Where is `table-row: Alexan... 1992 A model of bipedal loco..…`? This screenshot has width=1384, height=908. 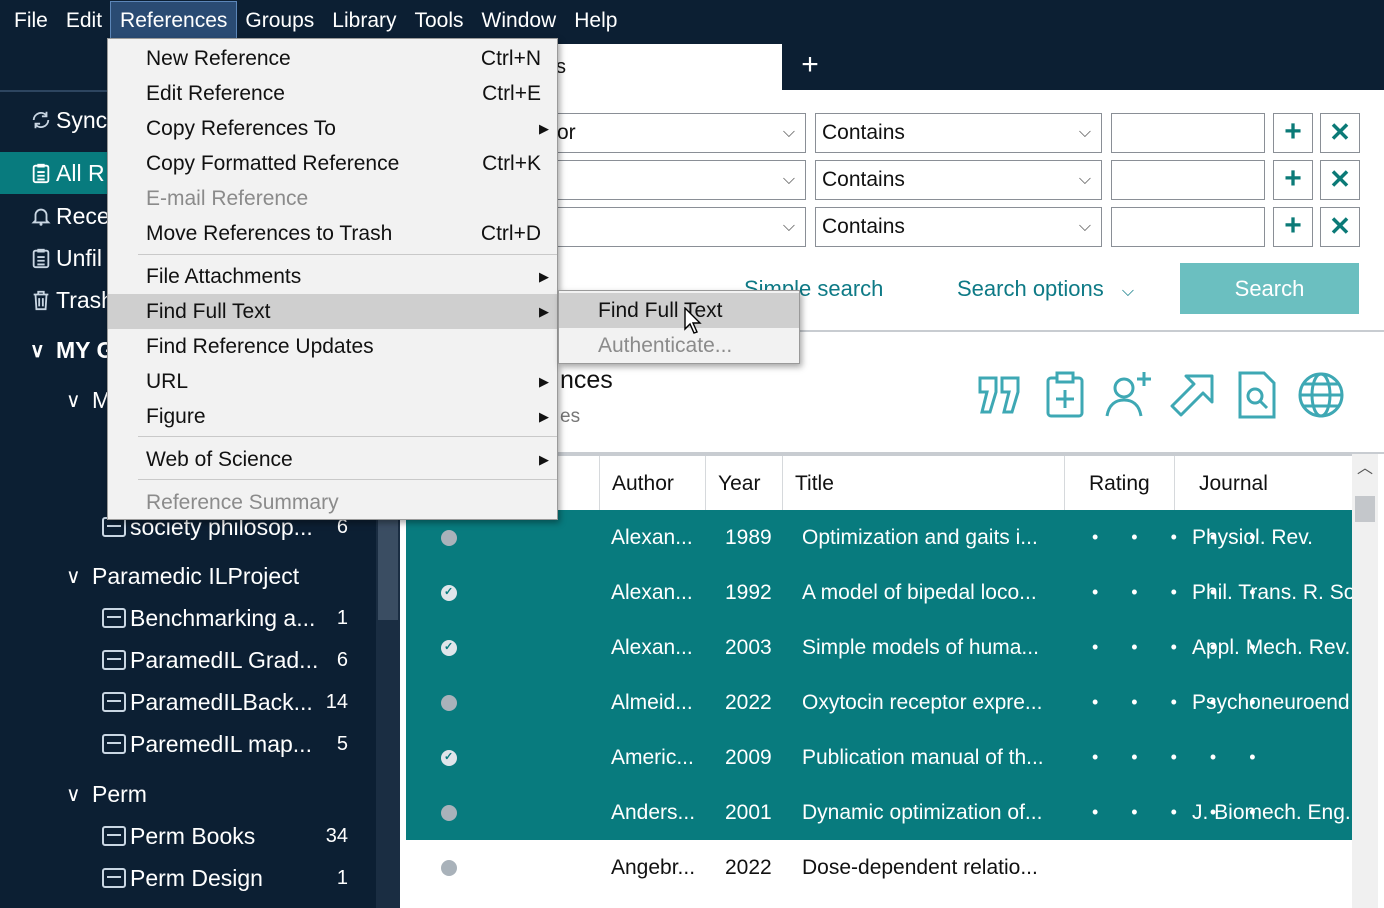 table-row: Alexan... 1992 A model of bipedal loco..… is located at coordinates (879, 592).